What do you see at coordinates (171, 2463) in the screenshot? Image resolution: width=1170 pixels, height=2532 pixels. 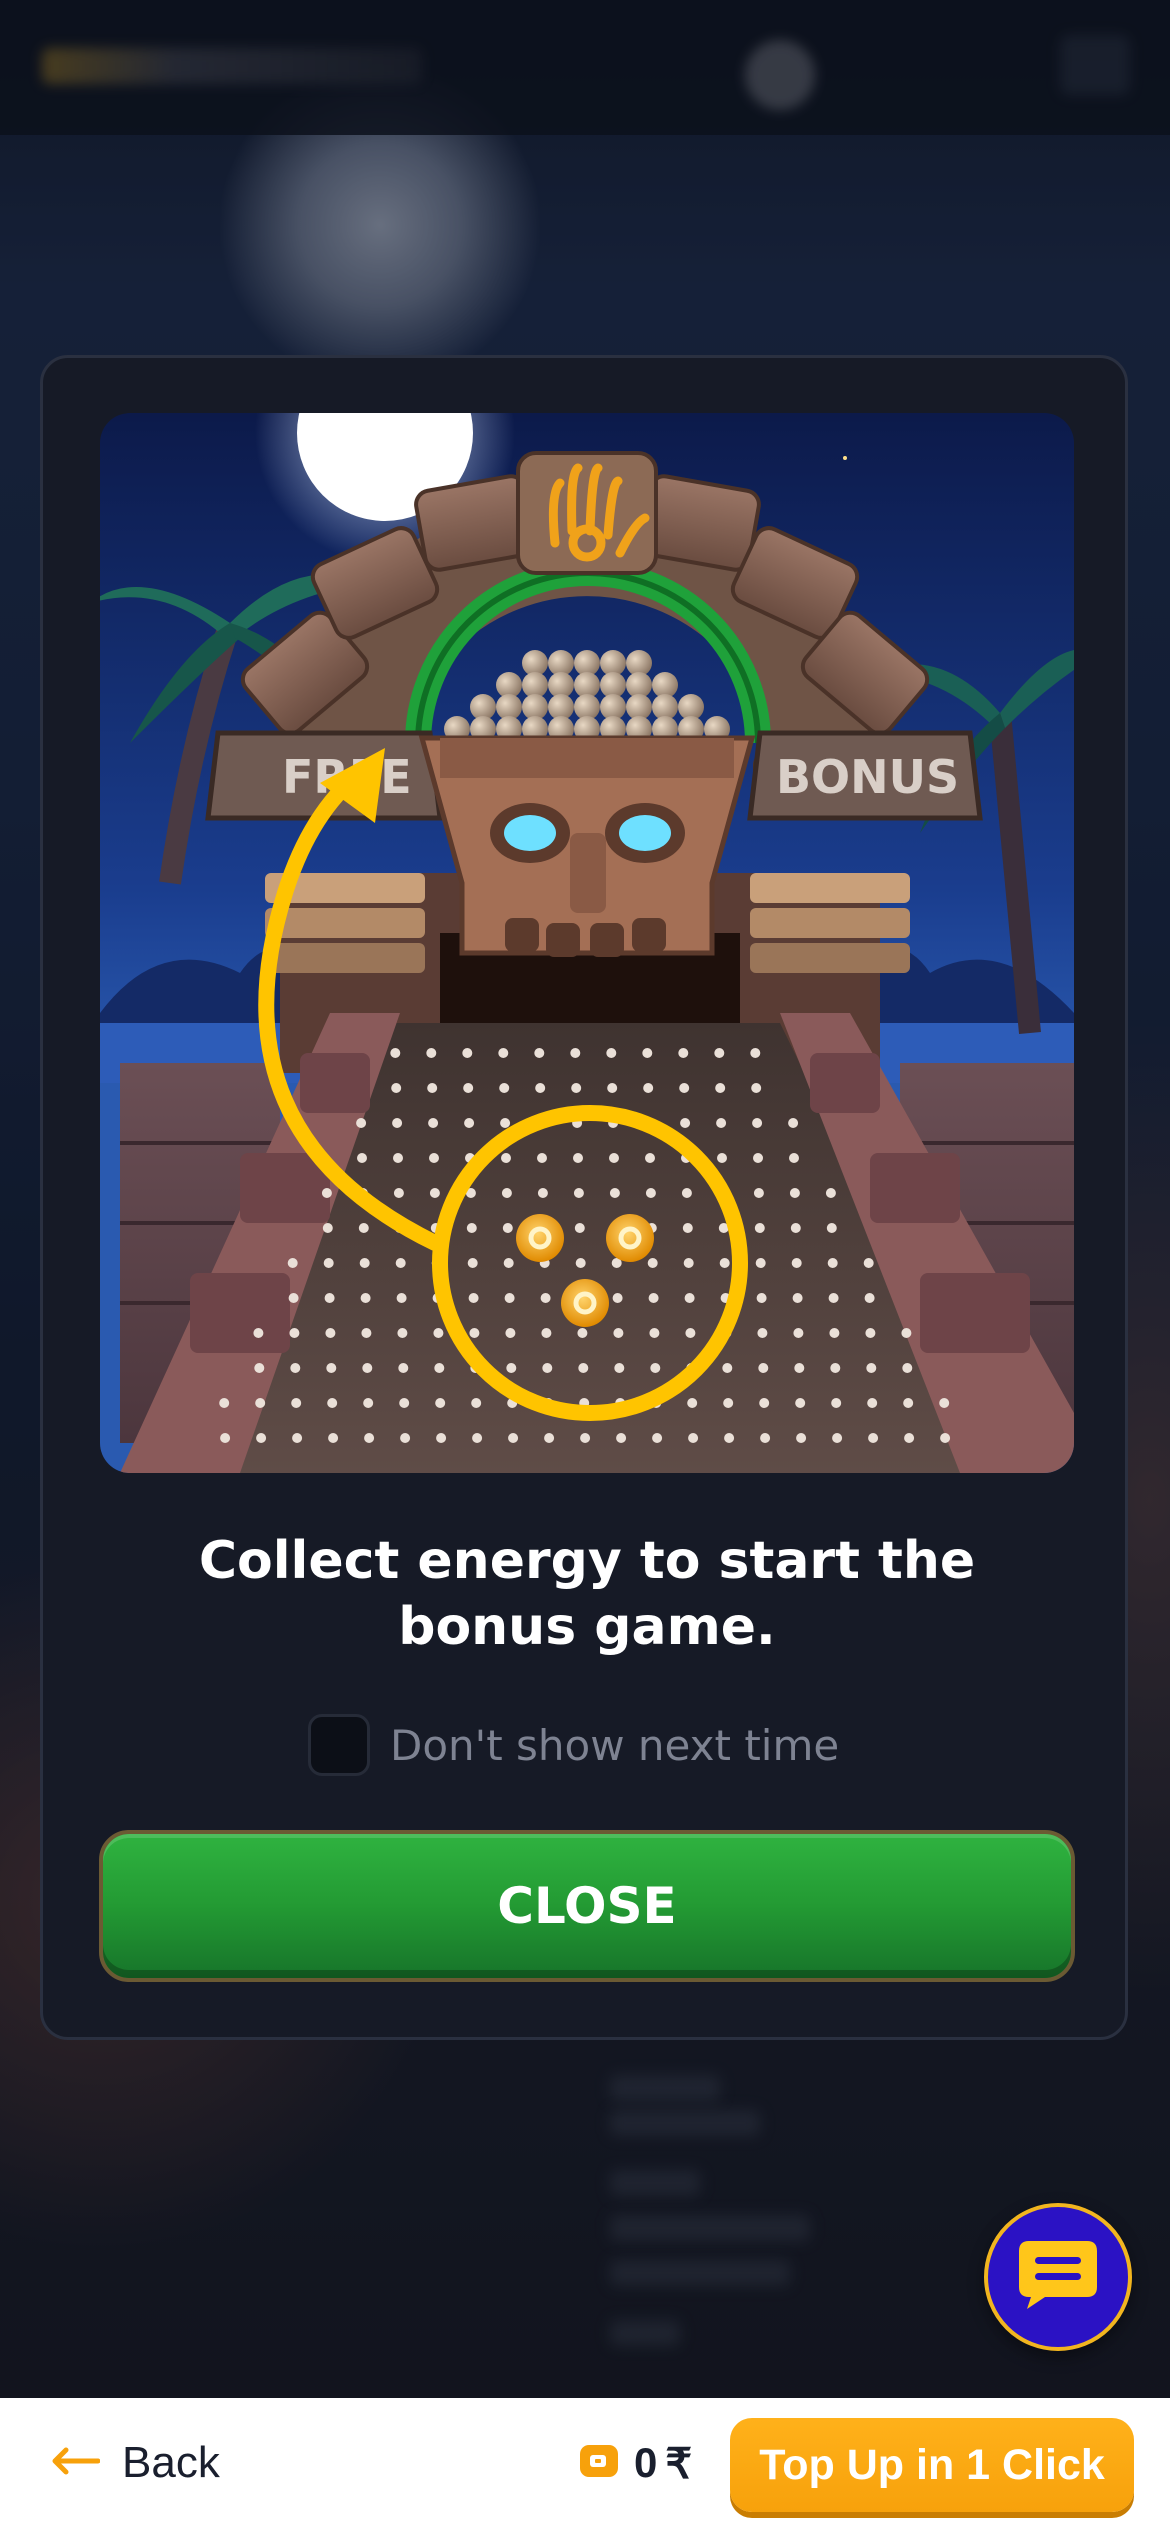 I see `back-label: Back` at bounding box center [171, 2463].